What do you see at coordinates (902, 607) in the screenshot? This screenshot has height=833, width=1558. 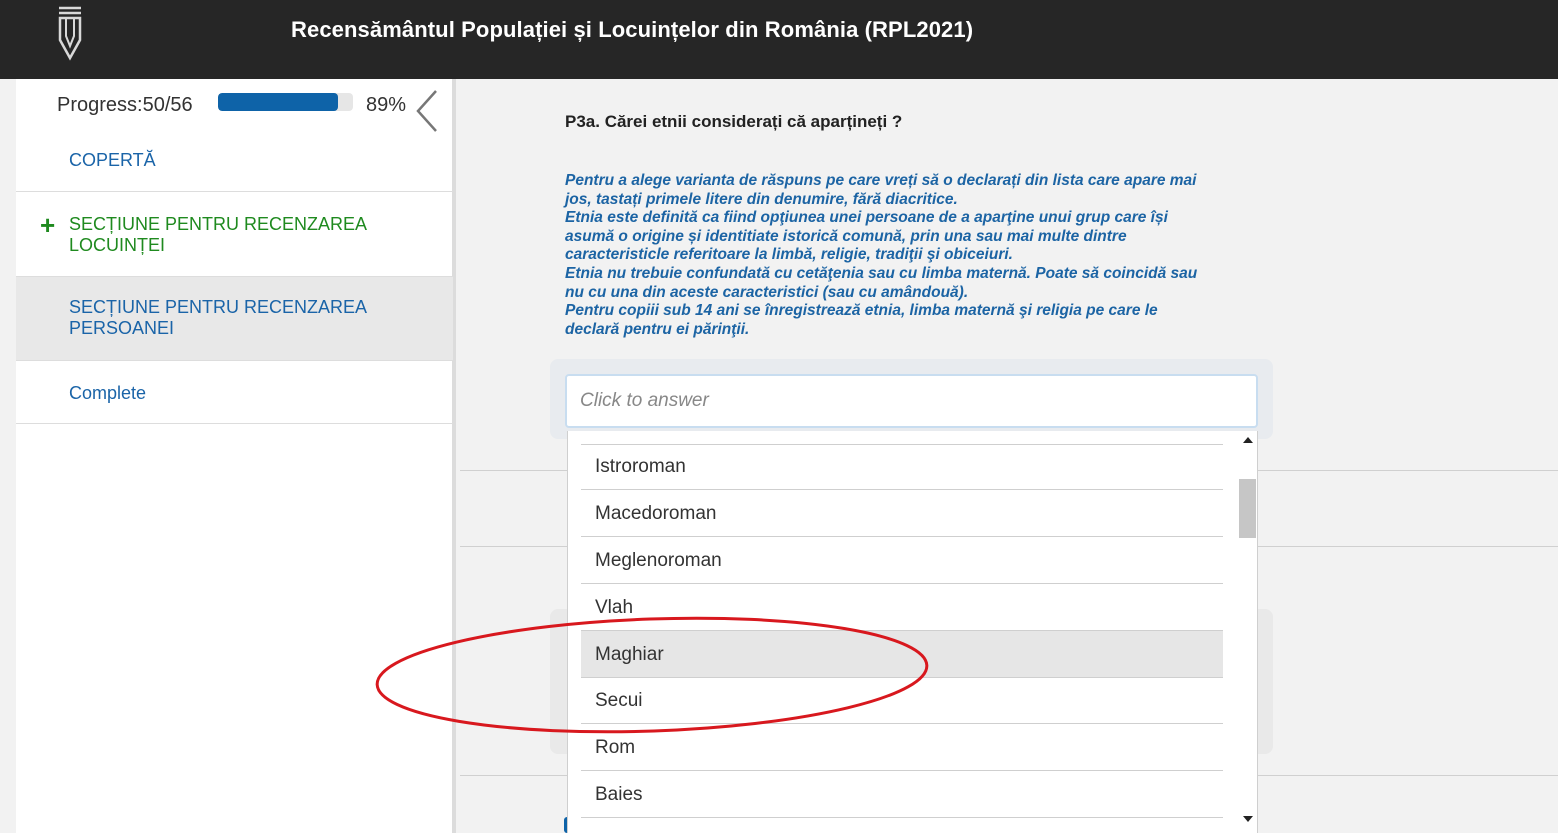 I see `list-item: Vlah` at bounding box center [902, 607].